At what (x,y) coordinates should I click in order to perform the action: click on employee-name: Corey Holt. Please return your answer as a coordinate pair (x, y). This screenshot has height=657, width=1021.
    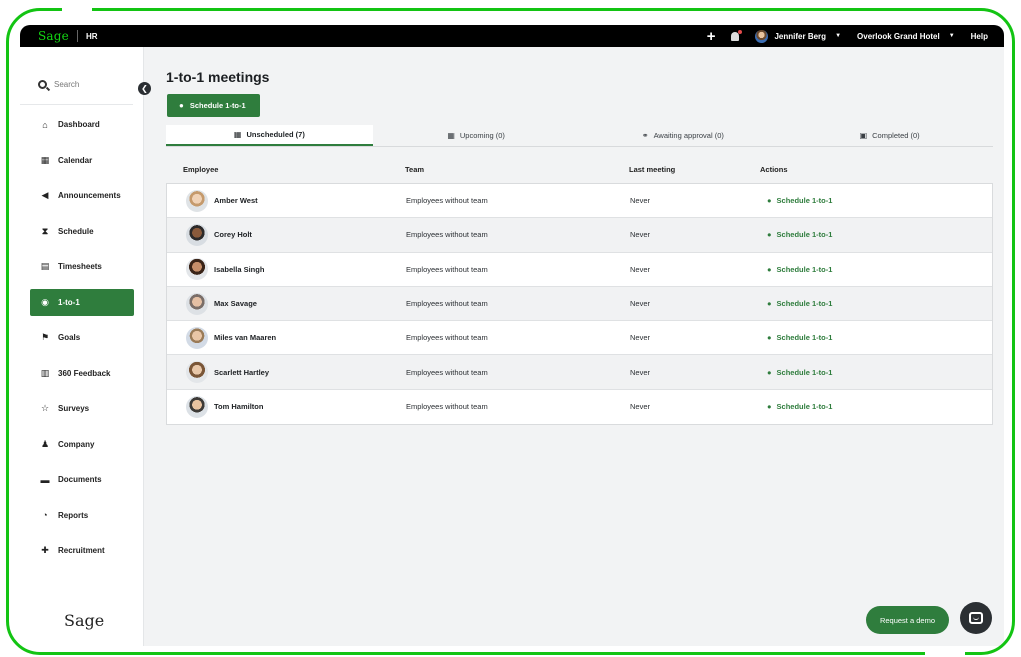
    Looking at the image, I should click on (233, 235).